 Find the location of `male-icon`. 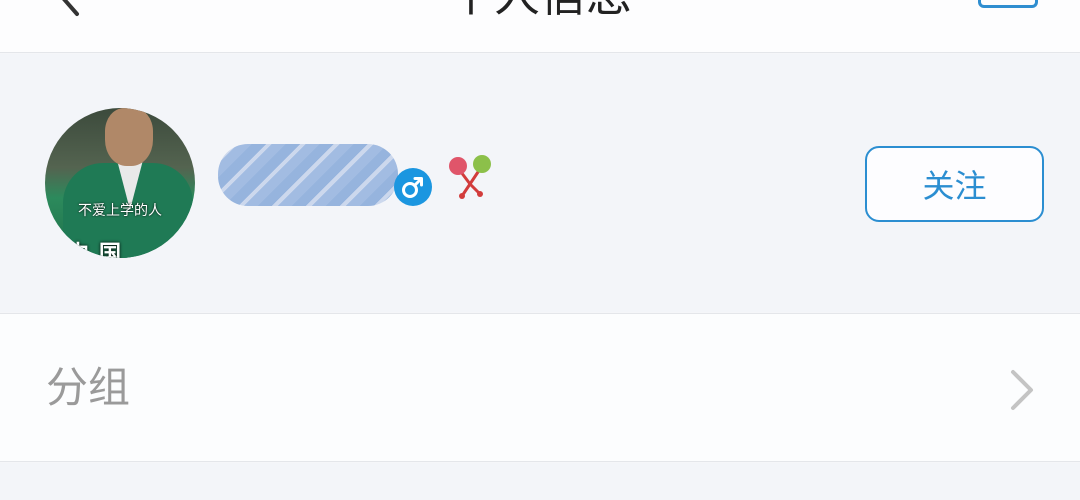

male-icon is located at coordinates (413, 187).